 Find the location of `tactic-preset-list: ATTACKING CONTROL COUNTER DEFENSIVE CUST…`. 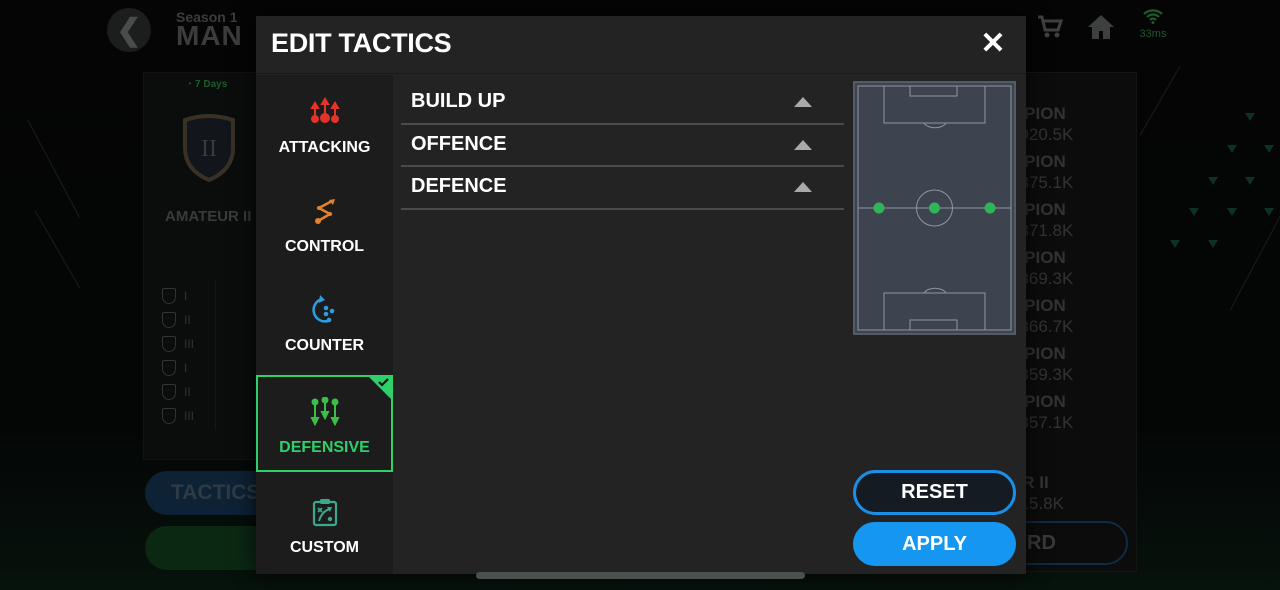

tactic-preset-list: ATTACKING CONTROL COUNTER DEFENSIVE CUST… is located at coordinates (324, 324).